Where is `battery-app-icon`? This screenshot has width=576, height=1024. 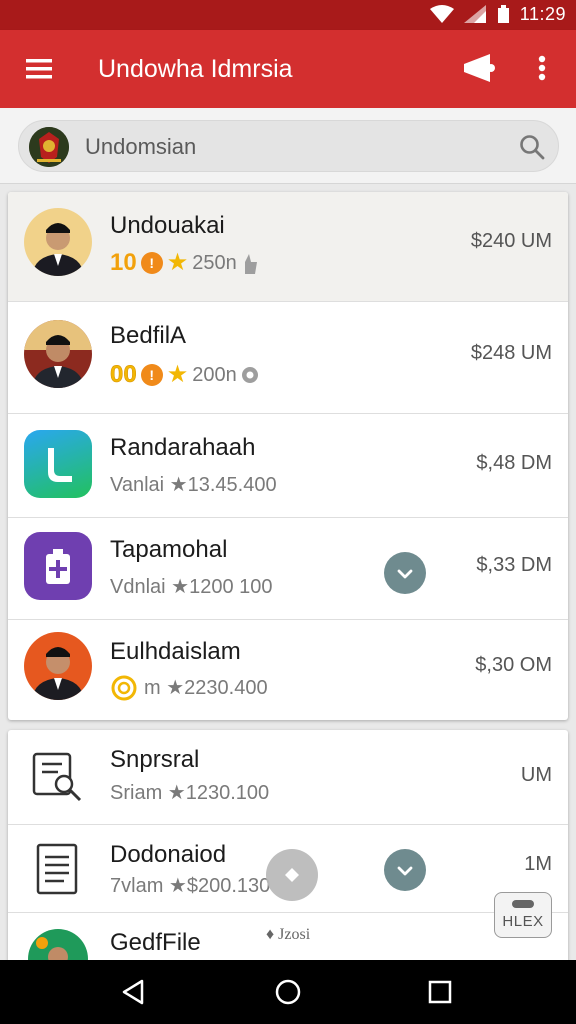 battery-app-icon is located at coordinates (58, 566).